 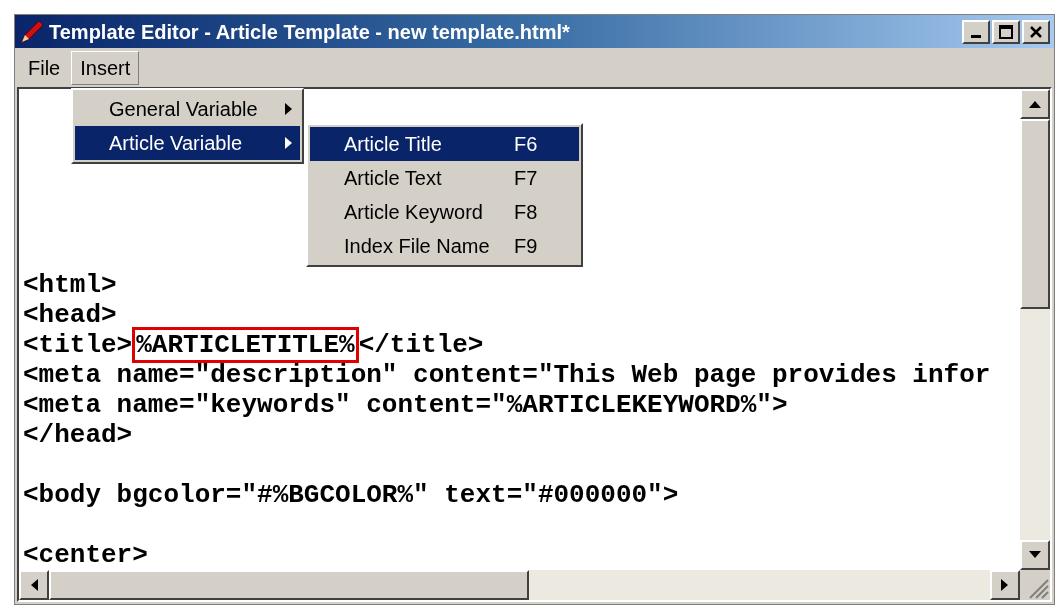 I want to click on menu-entry: General Variable, so click(x=187, y=109).